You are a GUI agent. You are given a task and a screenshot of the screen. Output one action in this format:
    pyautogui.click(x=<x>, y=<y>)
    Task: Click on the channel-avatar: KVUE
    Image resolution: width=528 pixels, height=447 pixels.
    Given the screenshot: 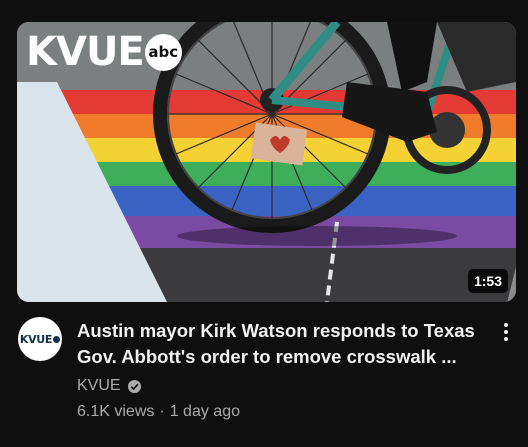 What is the action you would take?
    pyautogui.click(x=40, y=339)
    